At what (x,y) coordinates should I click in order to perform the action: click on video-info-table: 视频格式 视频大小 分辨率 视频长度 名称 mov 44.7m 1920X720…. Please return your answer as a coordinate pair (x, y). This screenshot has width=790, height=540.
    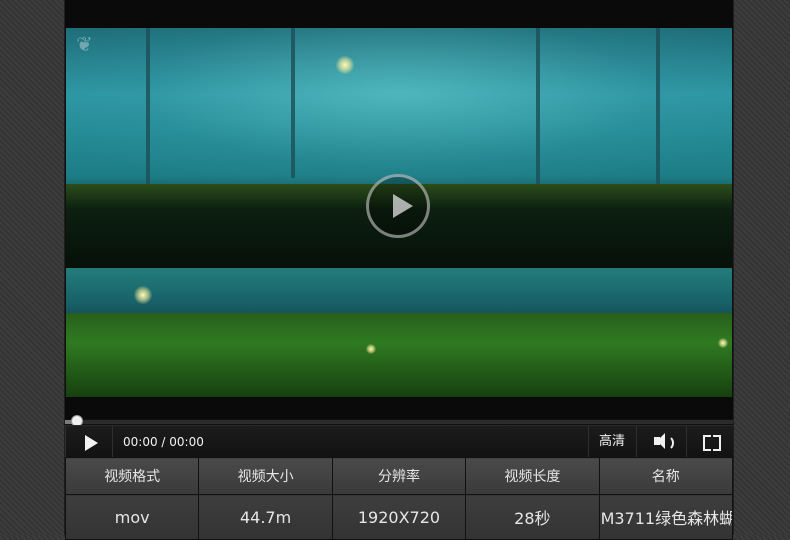
    Looking at the image, I should click on (399, 498).